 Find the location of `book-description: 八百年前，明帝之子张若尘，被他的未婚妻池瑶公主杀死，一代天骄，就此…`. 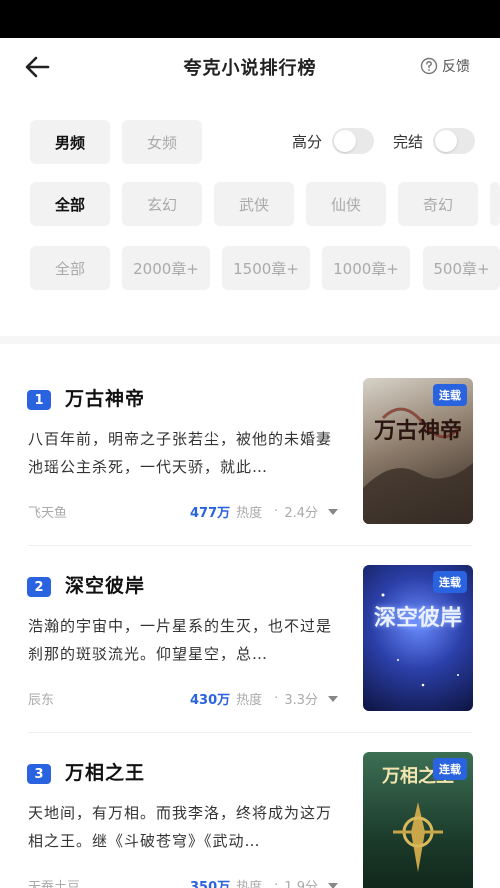

book-description: 八百年前，明帝之子张若尘，被他的未婚妻池瑶公主杀死，一代天骄，就此… is located at coordinates (180, 453).